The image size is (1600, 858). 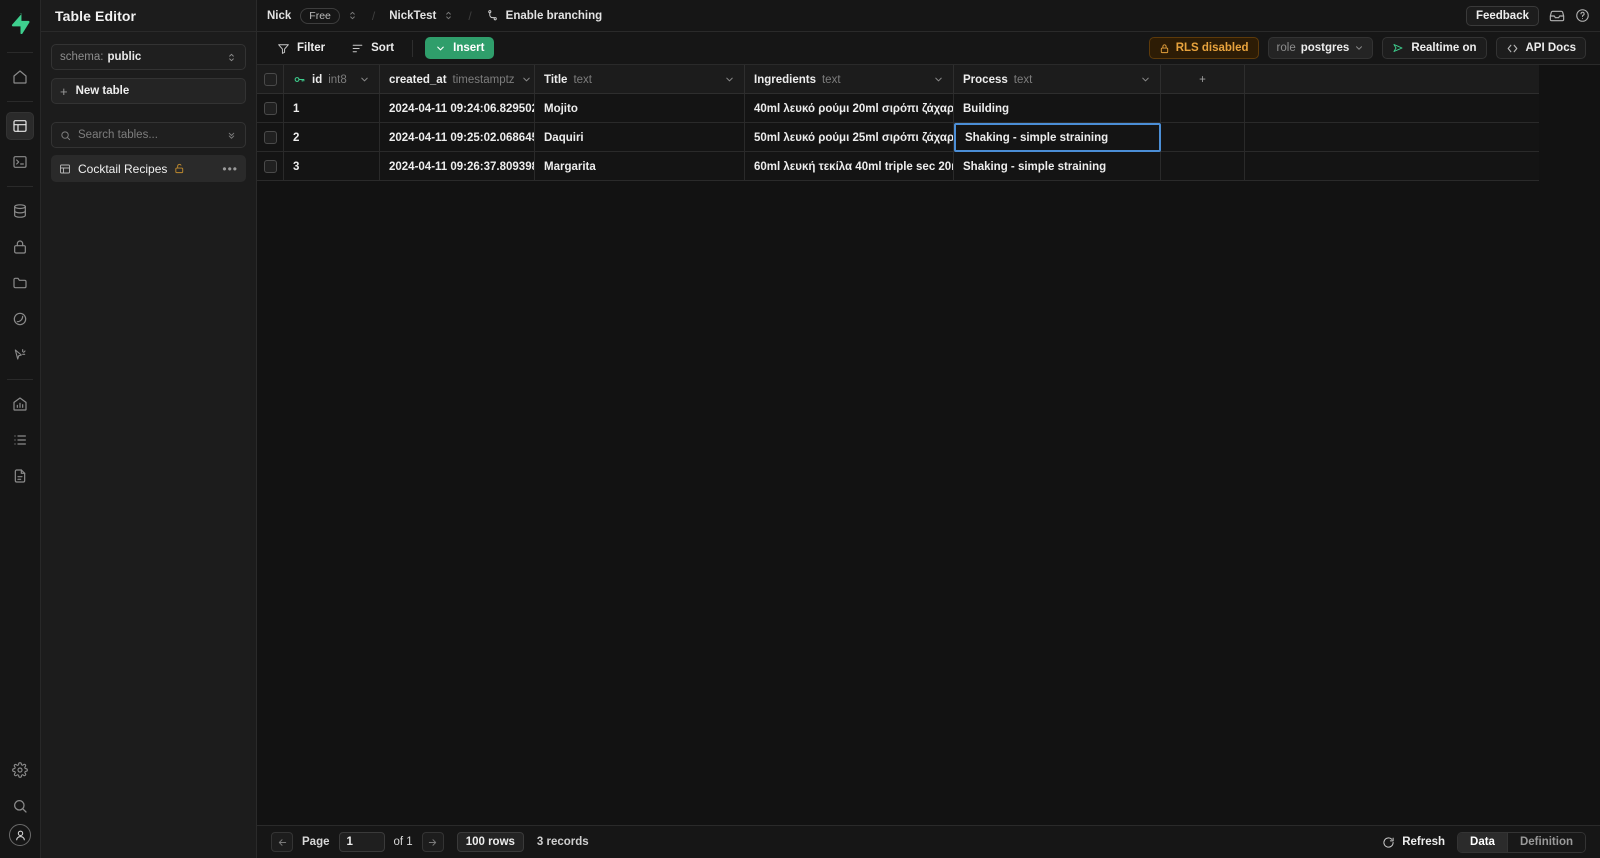 I want to click on cell-ingredients: 40ml λευκό ρούμι 20ml σιρόπι ζάχαρης 20, so click(x=849, y=108).